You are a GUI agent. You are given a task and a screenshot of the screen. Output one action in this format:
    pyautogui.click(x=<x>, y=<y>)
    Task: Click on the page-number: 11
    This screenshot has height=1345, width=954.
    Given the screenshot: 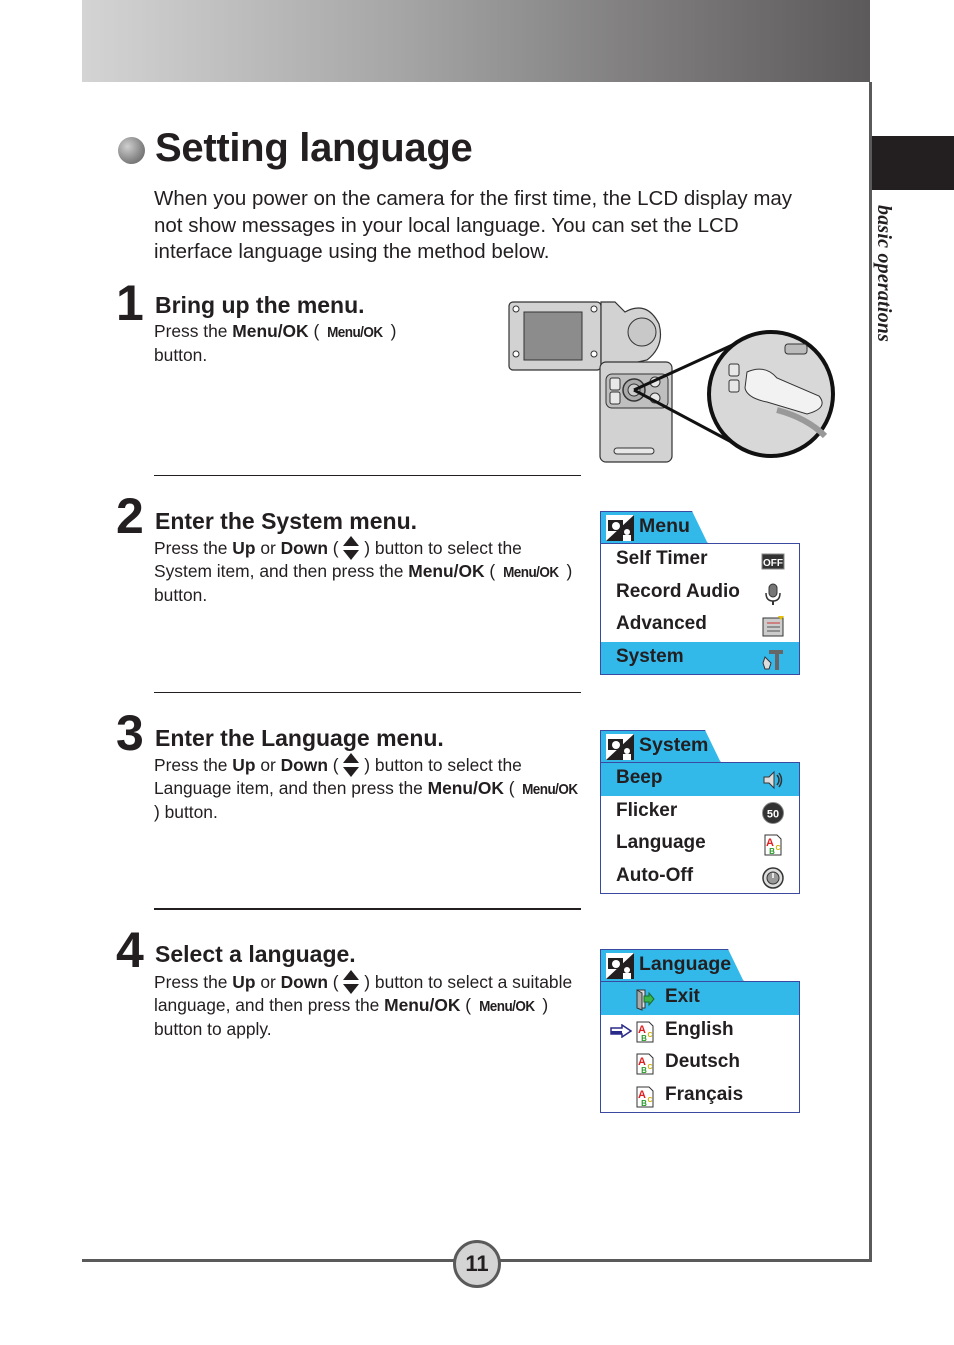 What is the action you would take?
    pyautogui.click(x=477, y=1264)
    